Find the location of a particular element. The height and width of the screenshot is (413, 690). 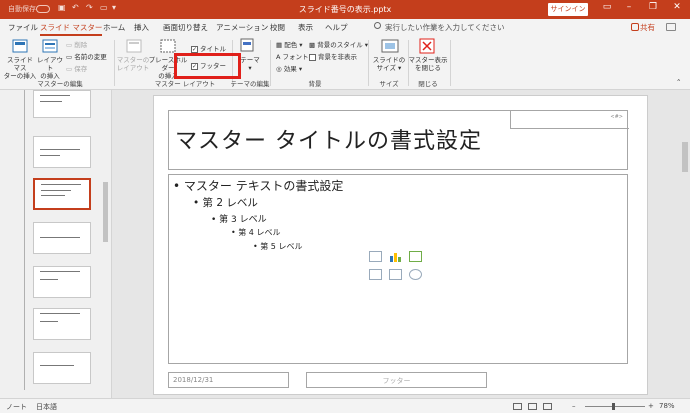

colors-button: ▦ 配色 ▾ is located at coordinates (289, 44).